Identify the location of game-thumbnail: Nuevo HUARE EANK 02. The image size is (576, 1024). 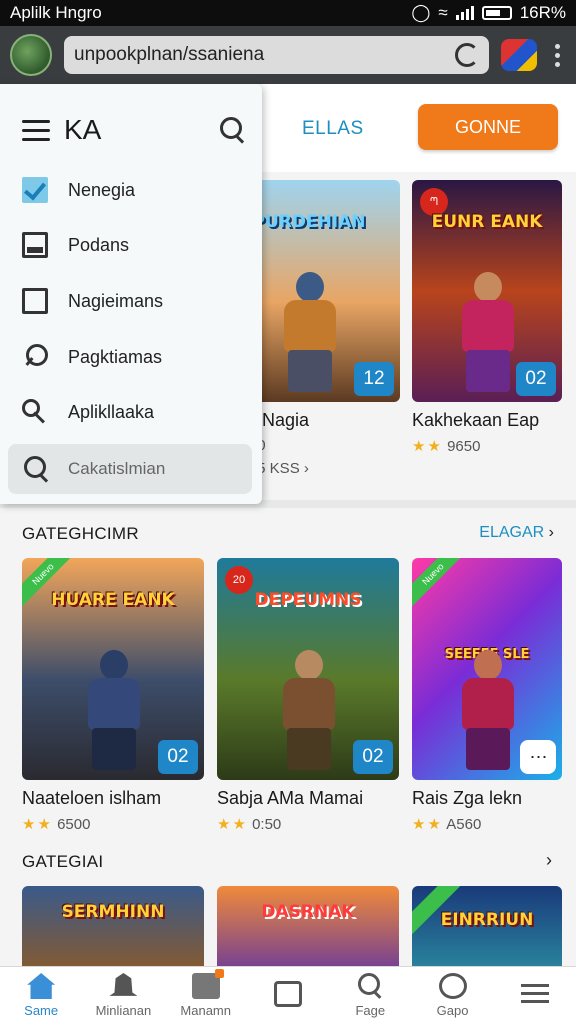
(113, 669).